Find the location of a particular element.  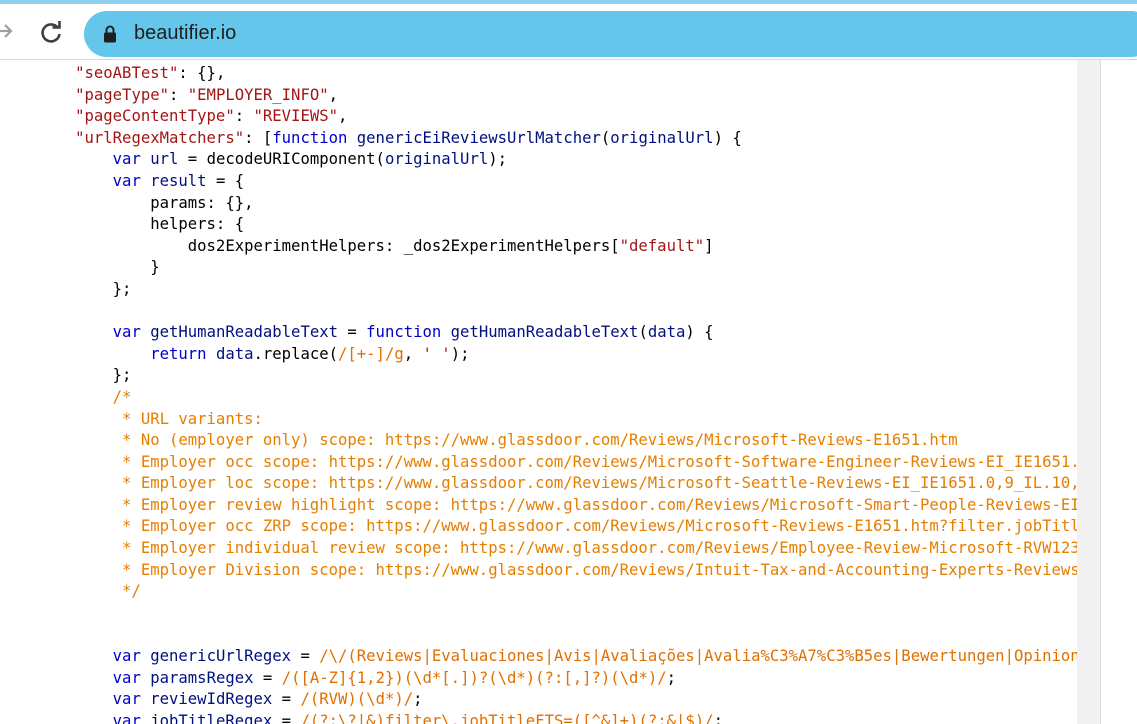

code-token: /(RVW)(\d*)/ is located at coordinates (357, 699).